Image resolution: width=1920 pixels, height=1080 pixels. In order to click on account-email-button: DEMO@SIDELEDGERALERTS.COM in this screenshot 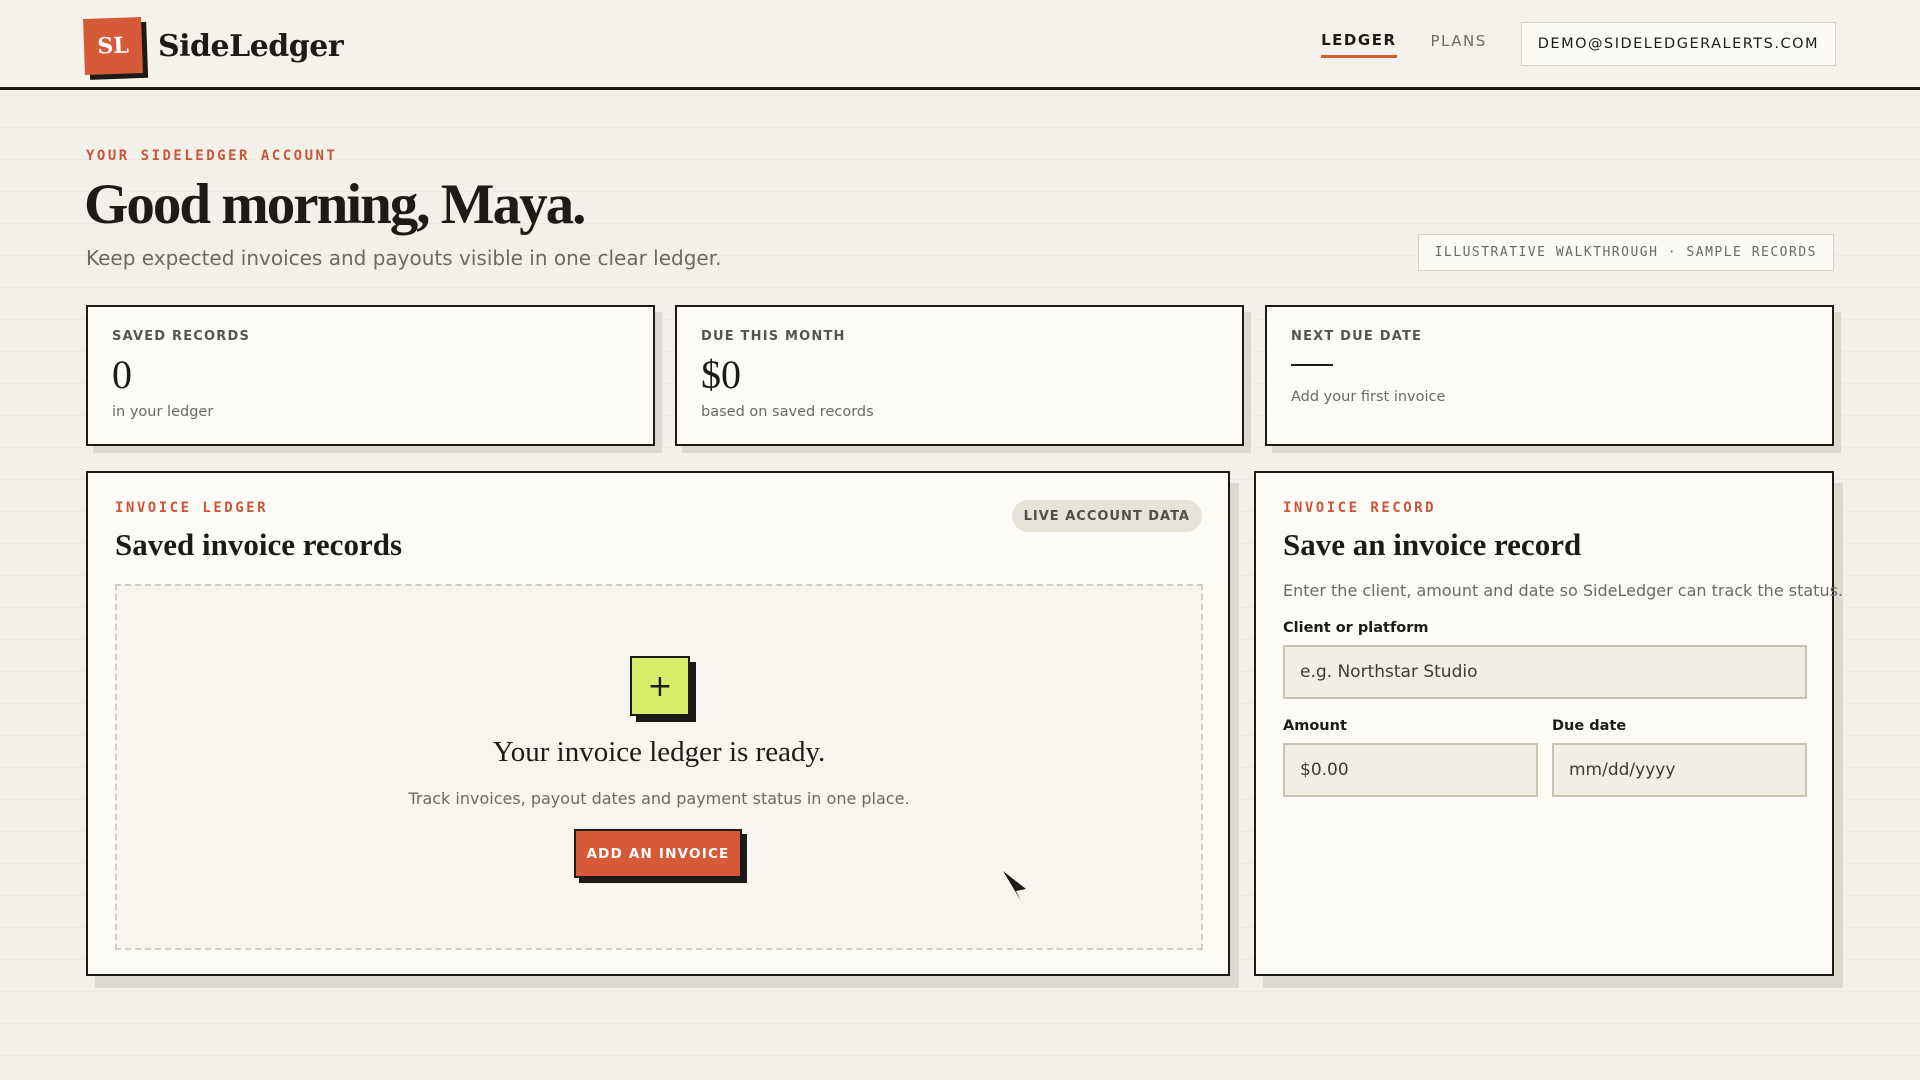, I will do `click(1678, 44)`.